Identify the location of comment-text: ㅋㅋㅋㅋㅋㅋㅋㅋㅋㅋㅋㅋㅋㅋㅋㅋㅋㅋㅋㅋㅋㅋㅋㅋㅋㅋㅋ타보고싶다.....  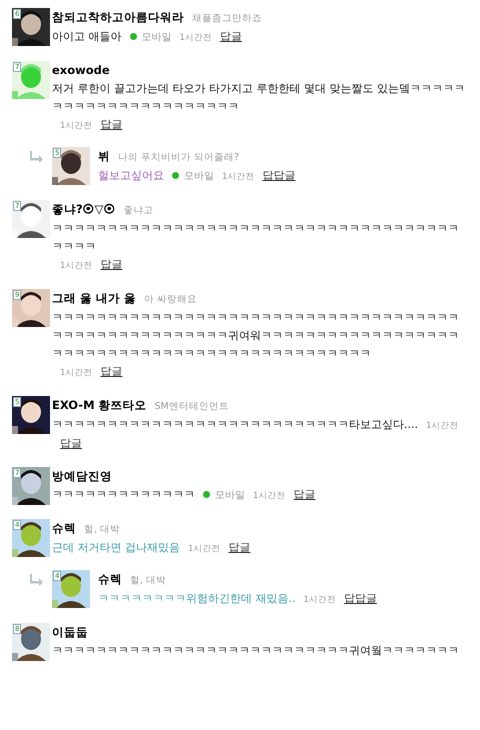
(235, 425).